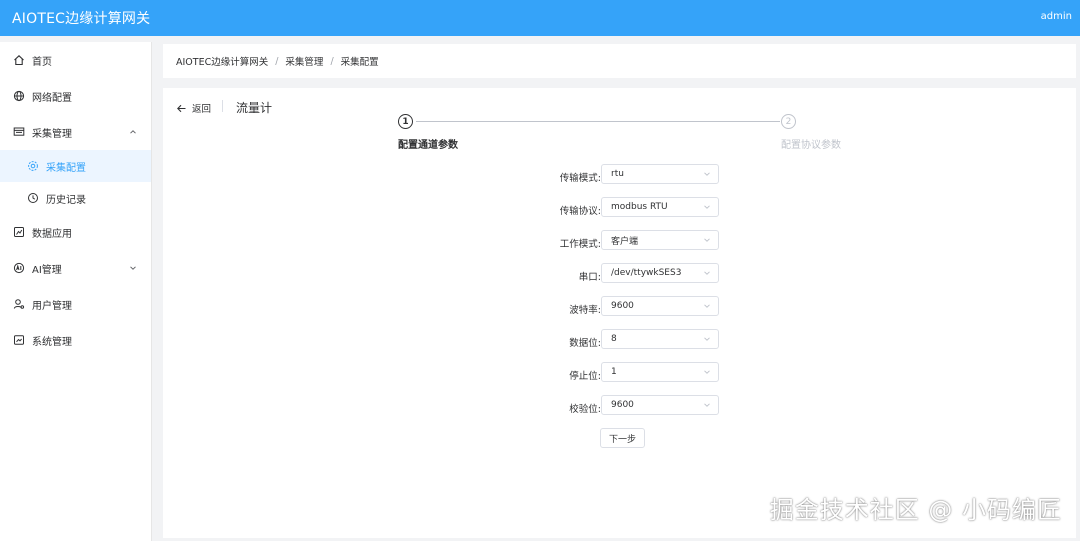  I want to click on sidebar-item-collect: 采集管理, so click(75, 132).